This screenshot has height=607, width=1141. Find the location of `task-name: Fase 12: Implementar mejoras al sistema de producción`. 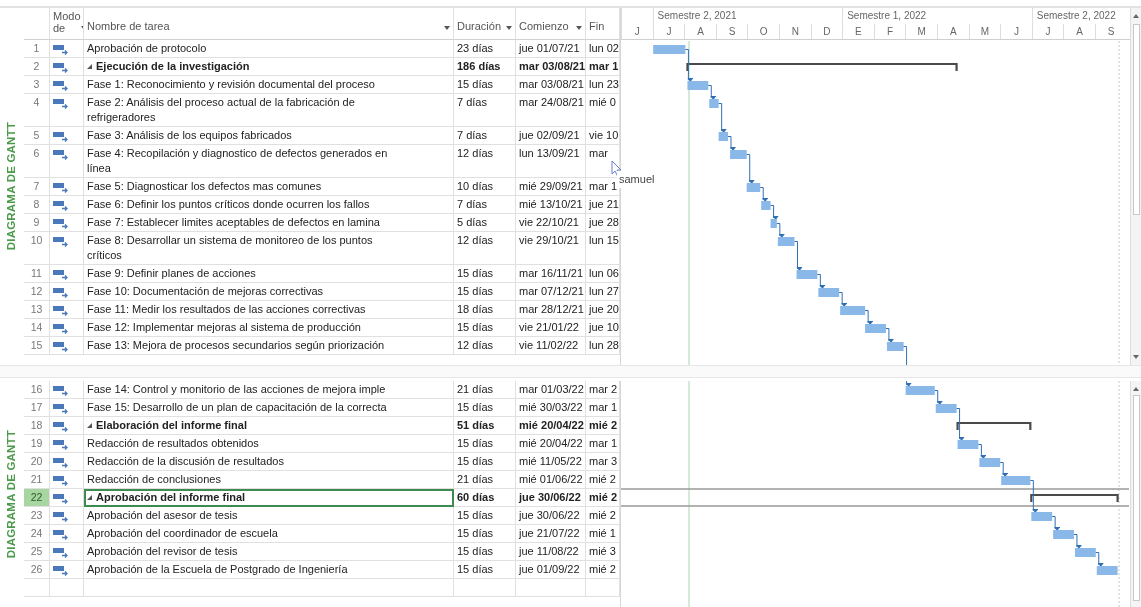

task-name: Fase 12: Implementar mejoras al sistema de producción is located at coordinates (224, 327).